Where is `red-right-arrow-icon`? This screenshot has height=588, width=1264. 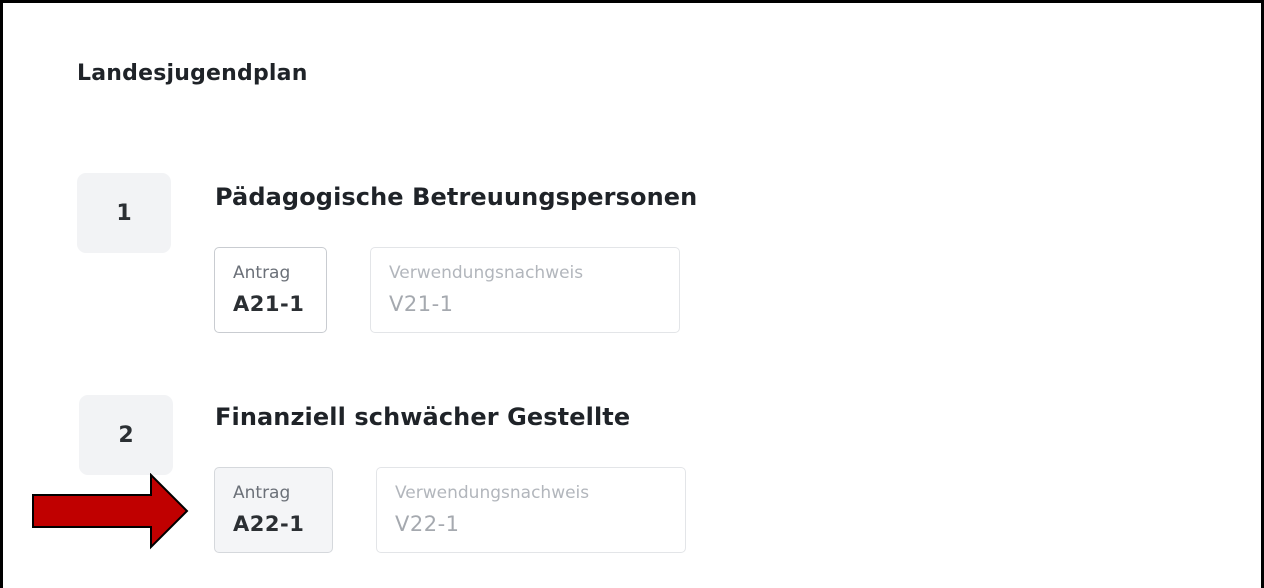 red-right-arrow-icon is located at coordinates (110, 511).